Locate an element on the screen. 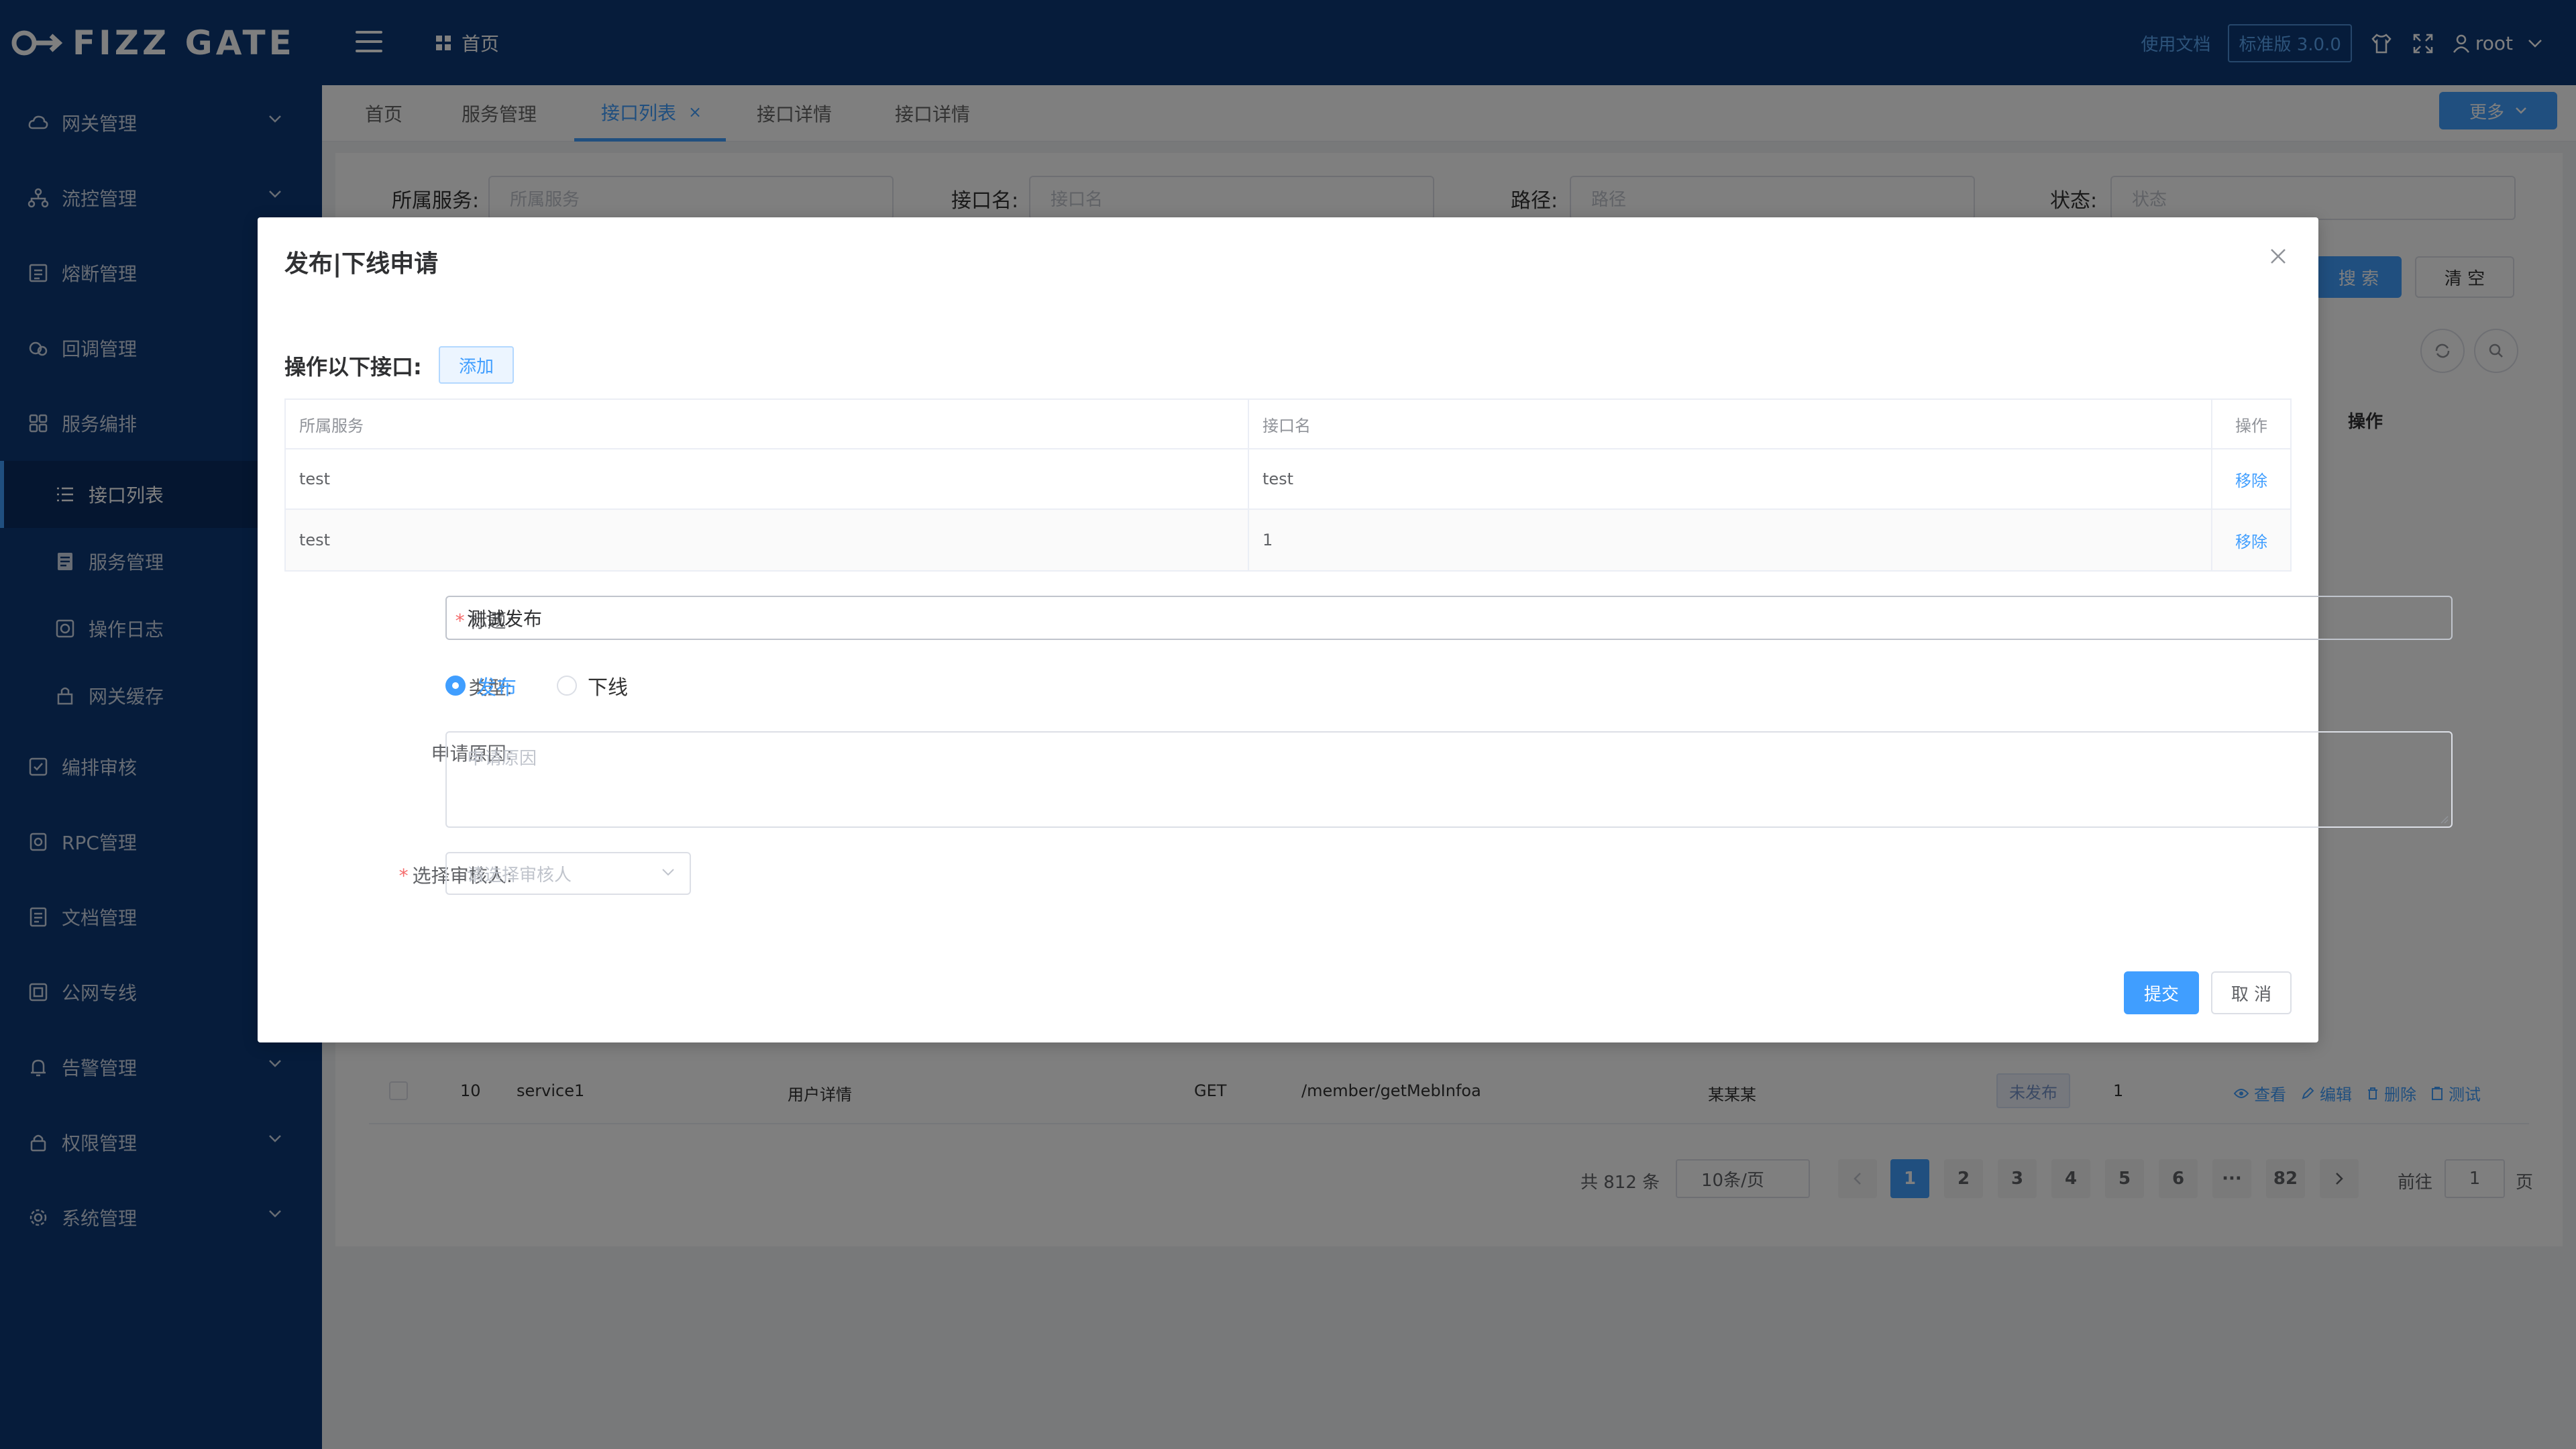  radio-label: 发布 is located at coordinates (496, 688).